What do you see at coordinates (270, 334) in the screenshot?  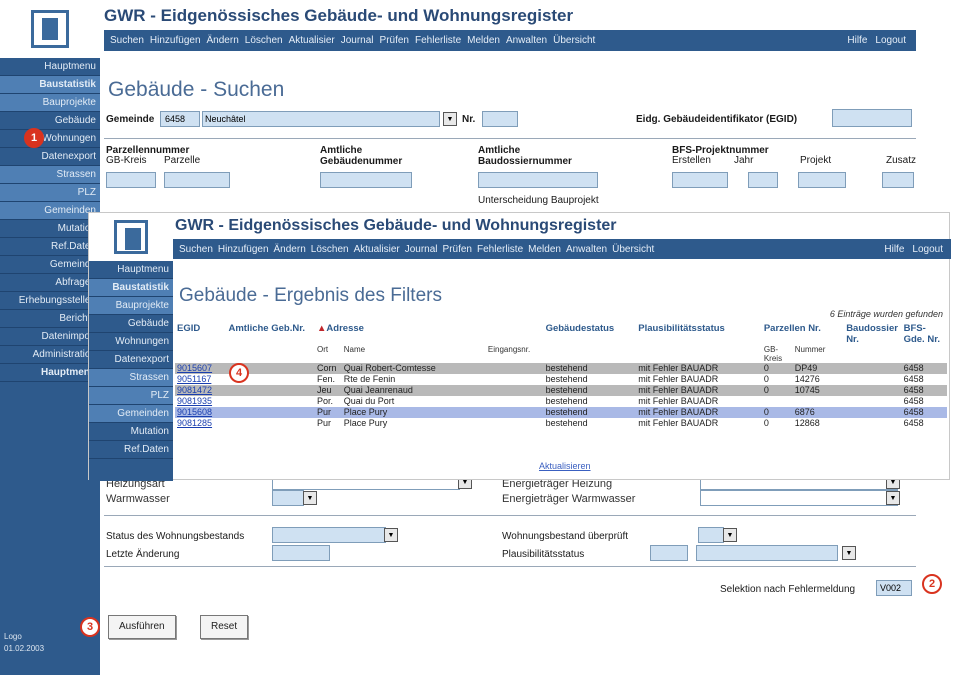 I see `col-amtliche: Amtliche Geb.Nr.` at bounding box center [270, 334].